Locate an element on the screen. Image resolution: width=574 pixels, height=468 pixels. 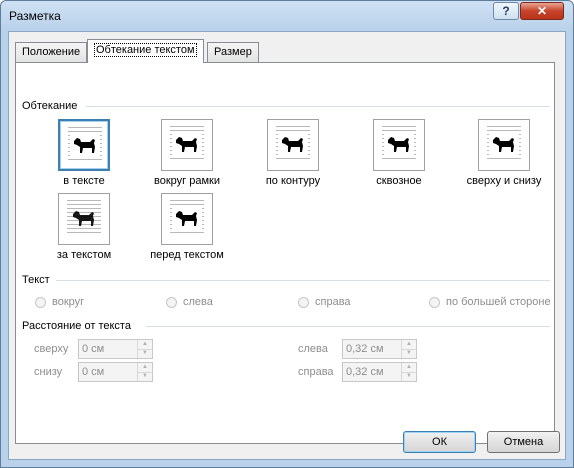
title-bar: Разметка ? ✕ is located at coordinates (287, 16).